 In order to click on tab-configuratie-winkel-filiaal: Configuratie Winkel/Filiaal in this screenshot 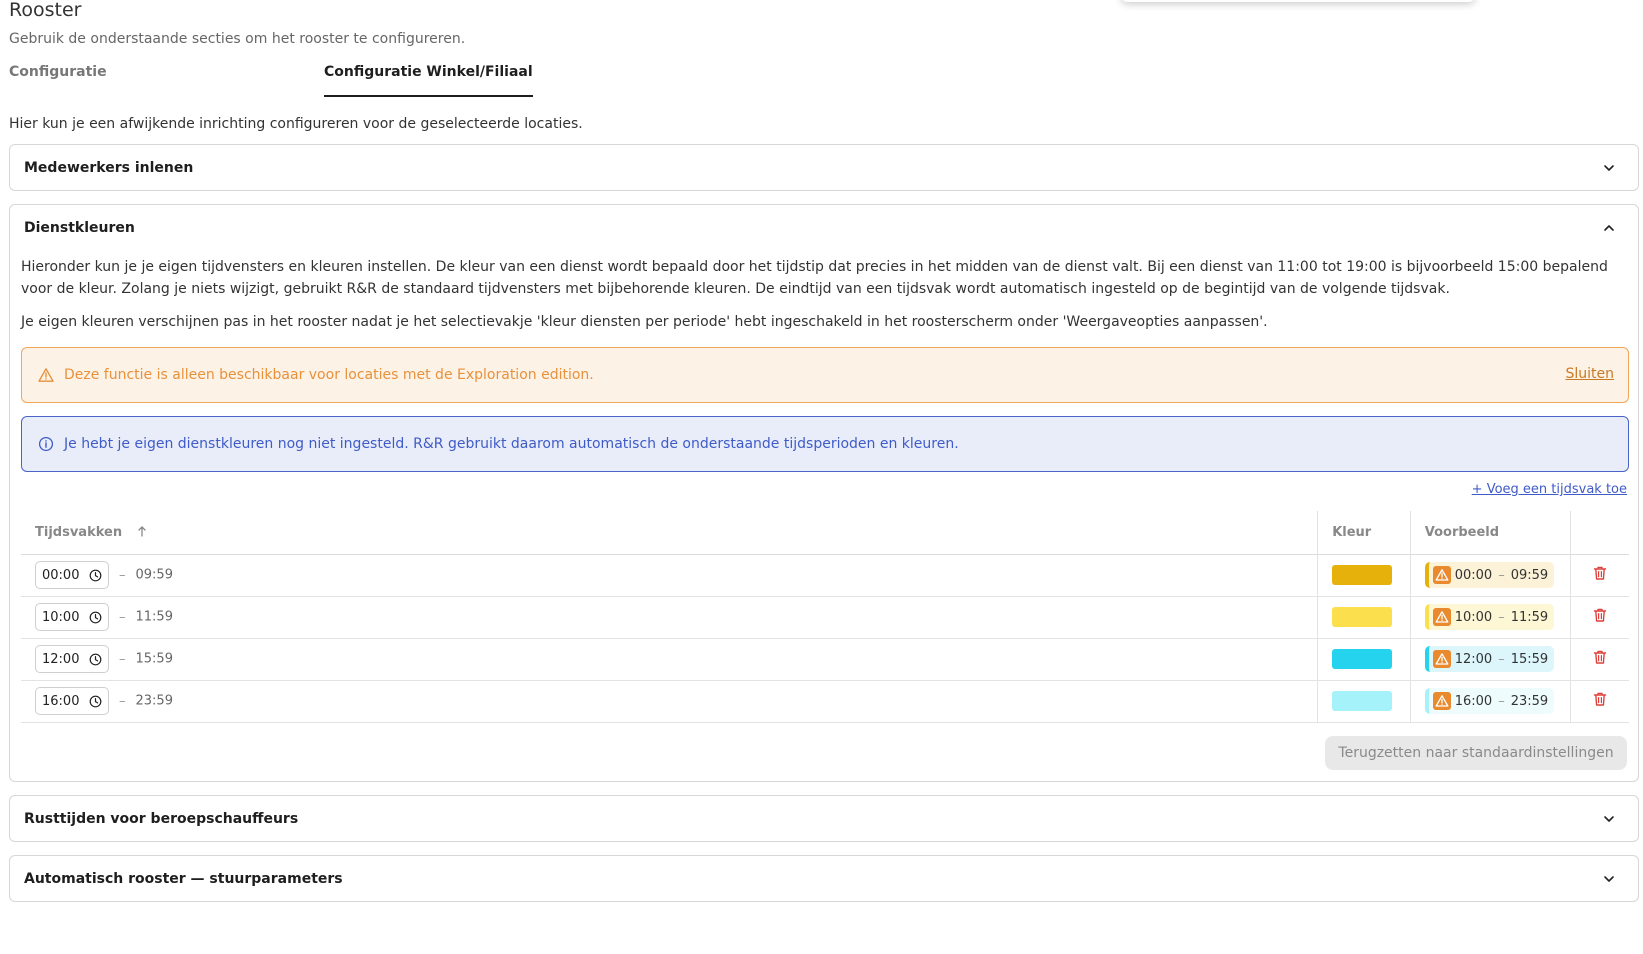, I will do `click(428, 80)`.